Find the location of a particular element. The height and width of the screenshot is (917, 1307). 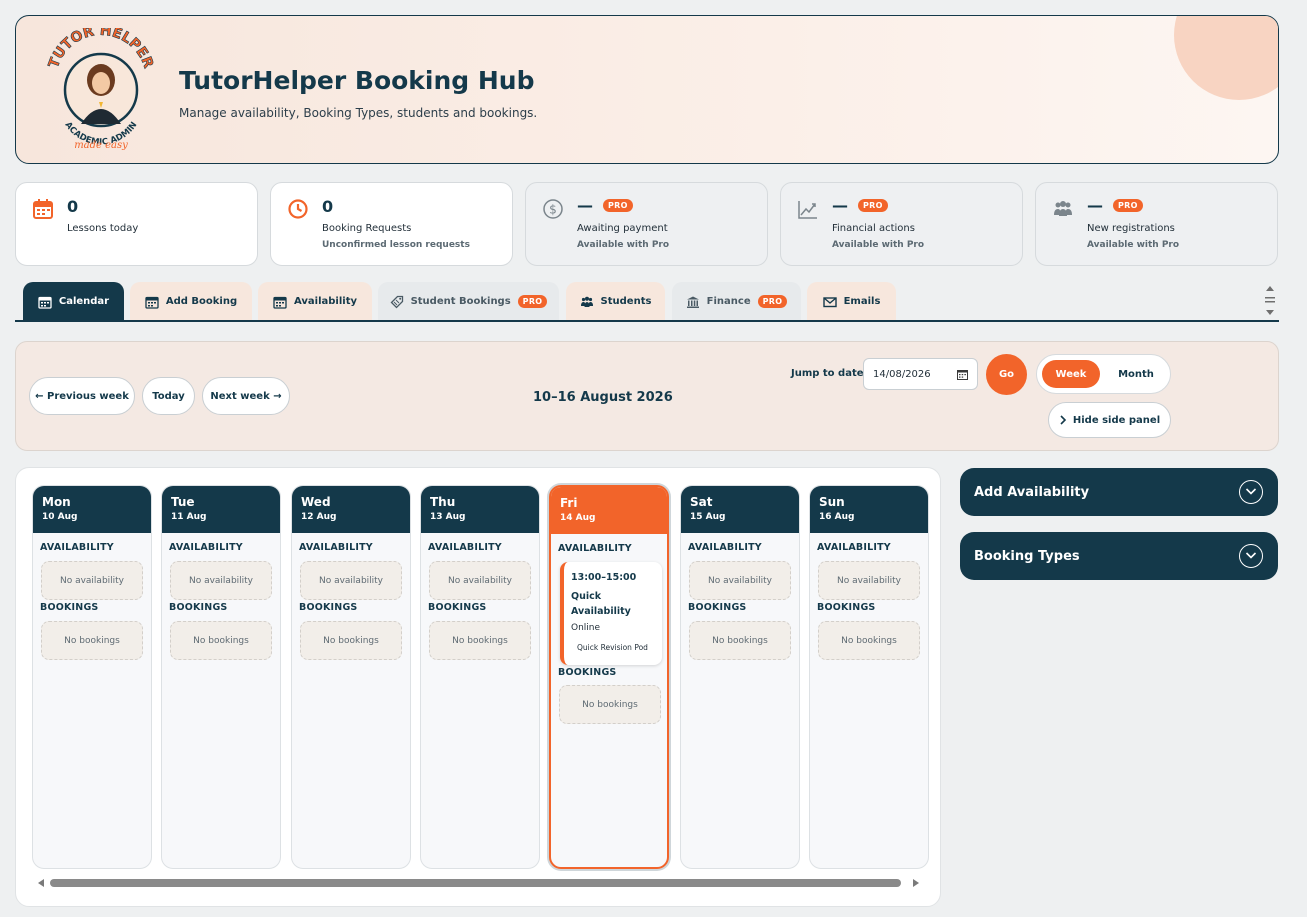

booking-types-panel: Booking Types is located at coordinates (1119, 556).